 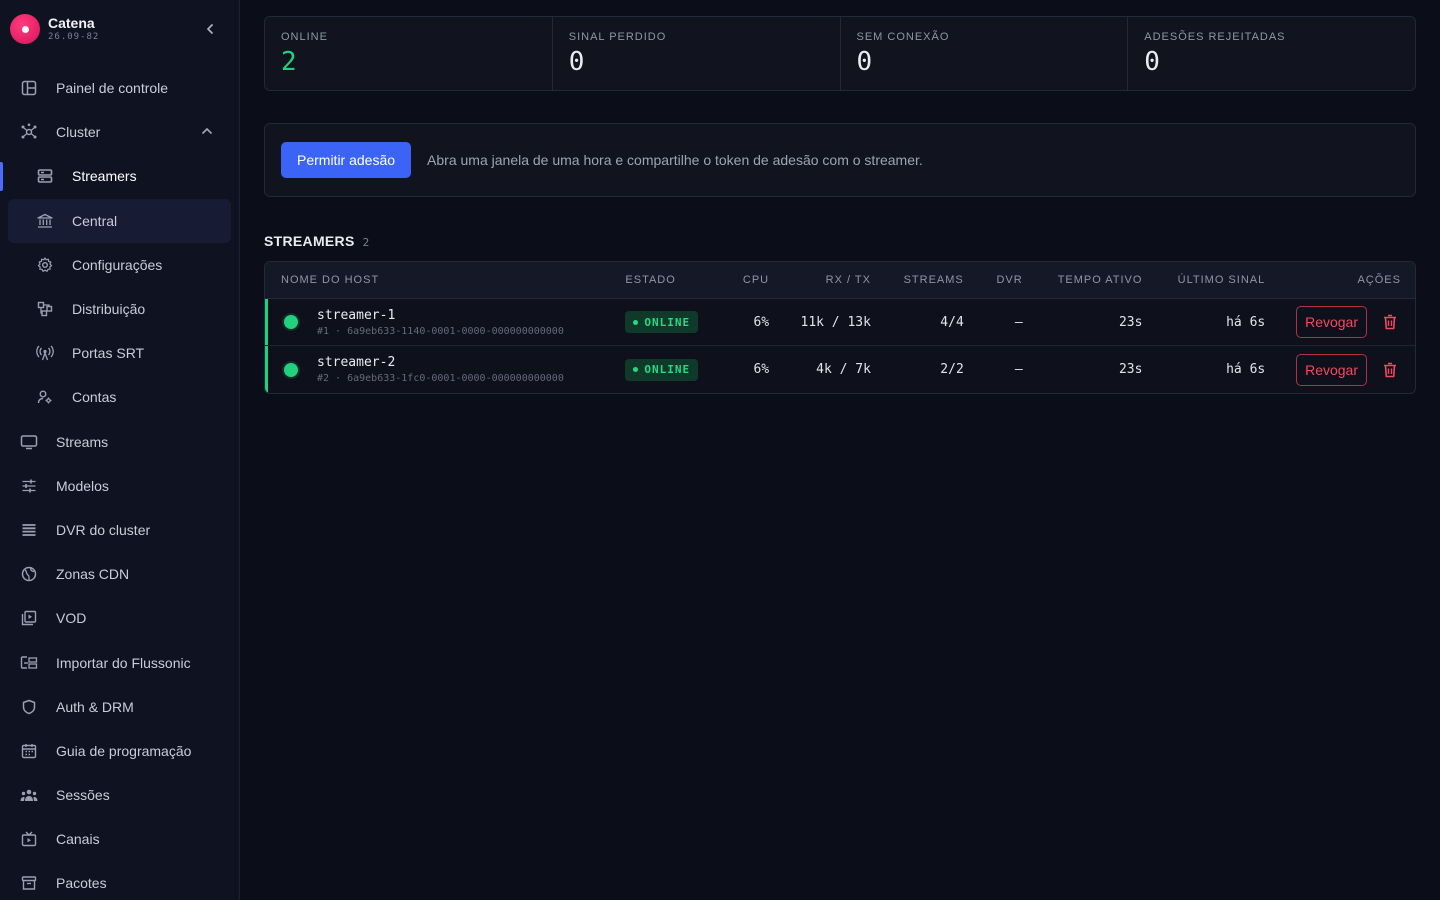 What do you see at coordinates (119, 662) in the screenshot?
I see `sidebar-item-import-flussonic: Importar do Flussonic` at bounding box center [119, 662].